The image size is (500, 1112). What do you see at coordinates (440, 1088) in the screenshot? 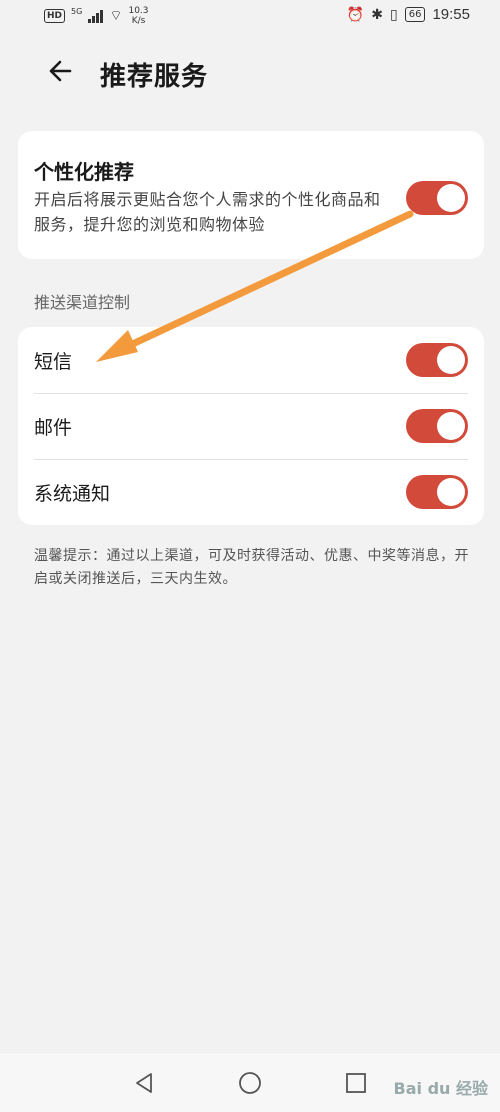
I see `watermark: Bai du 经验` at bounding box center [440, 1088].